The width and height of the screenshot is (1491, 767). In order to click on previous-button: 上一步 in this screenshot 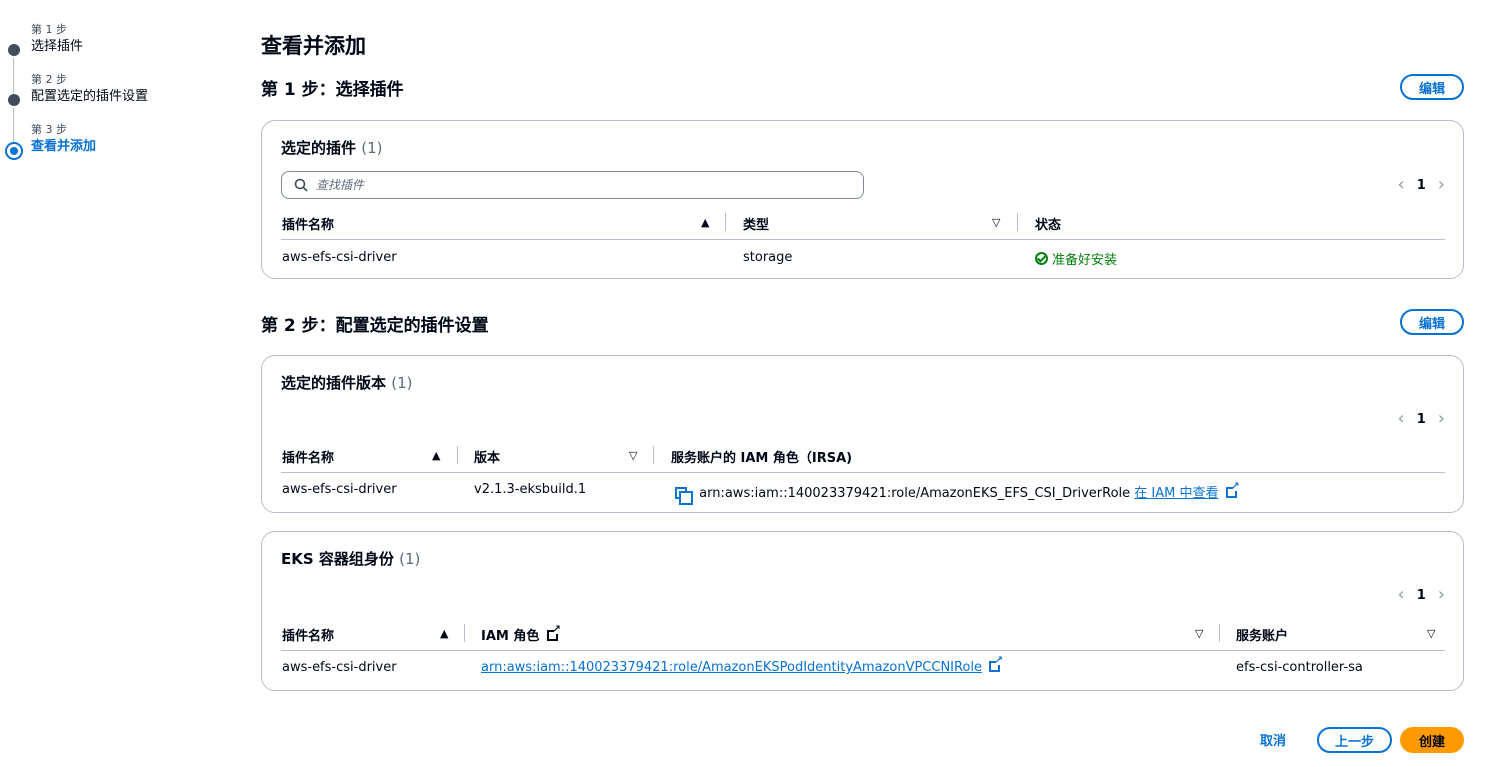, I will do `click(1354, 740)`.